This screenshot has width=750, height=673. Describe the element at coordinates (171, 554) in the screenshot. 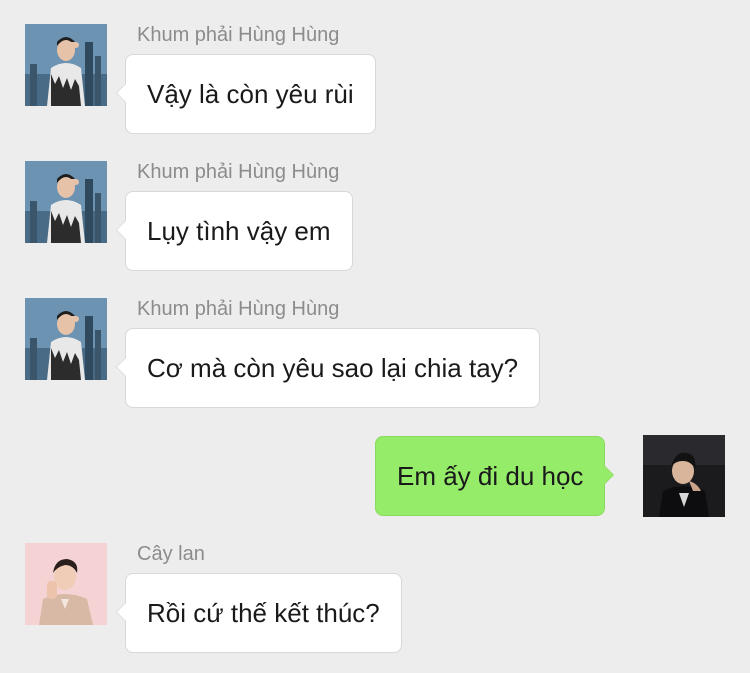

I see `sender-name: Cây lan` at that location.